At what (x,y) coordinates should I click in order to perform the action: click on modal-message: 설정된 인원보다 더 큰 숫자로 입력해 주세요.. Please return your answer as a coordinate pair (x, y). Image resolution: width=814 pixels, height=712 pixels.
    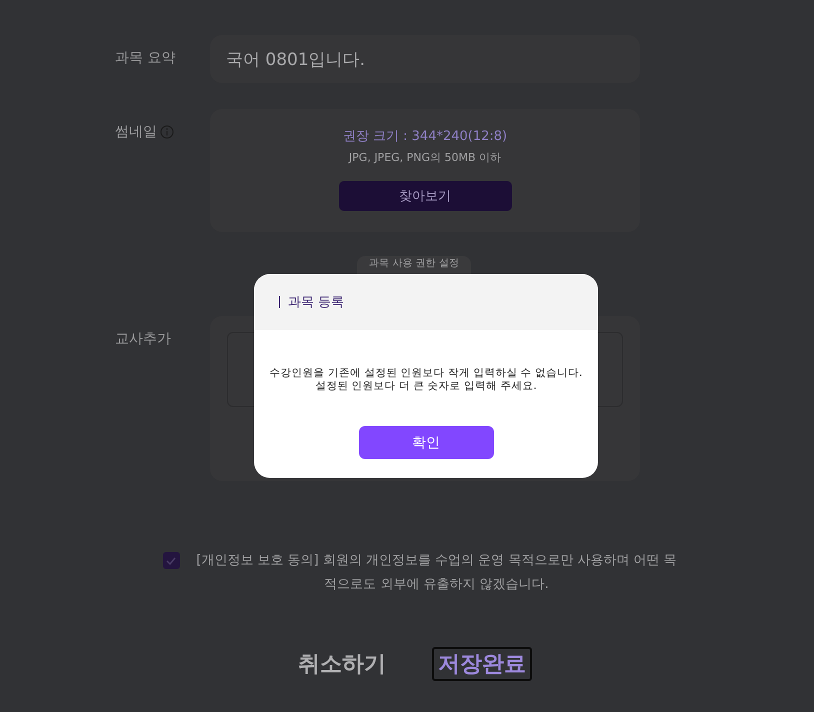
    Looking at the image, I should click on (426, 386).